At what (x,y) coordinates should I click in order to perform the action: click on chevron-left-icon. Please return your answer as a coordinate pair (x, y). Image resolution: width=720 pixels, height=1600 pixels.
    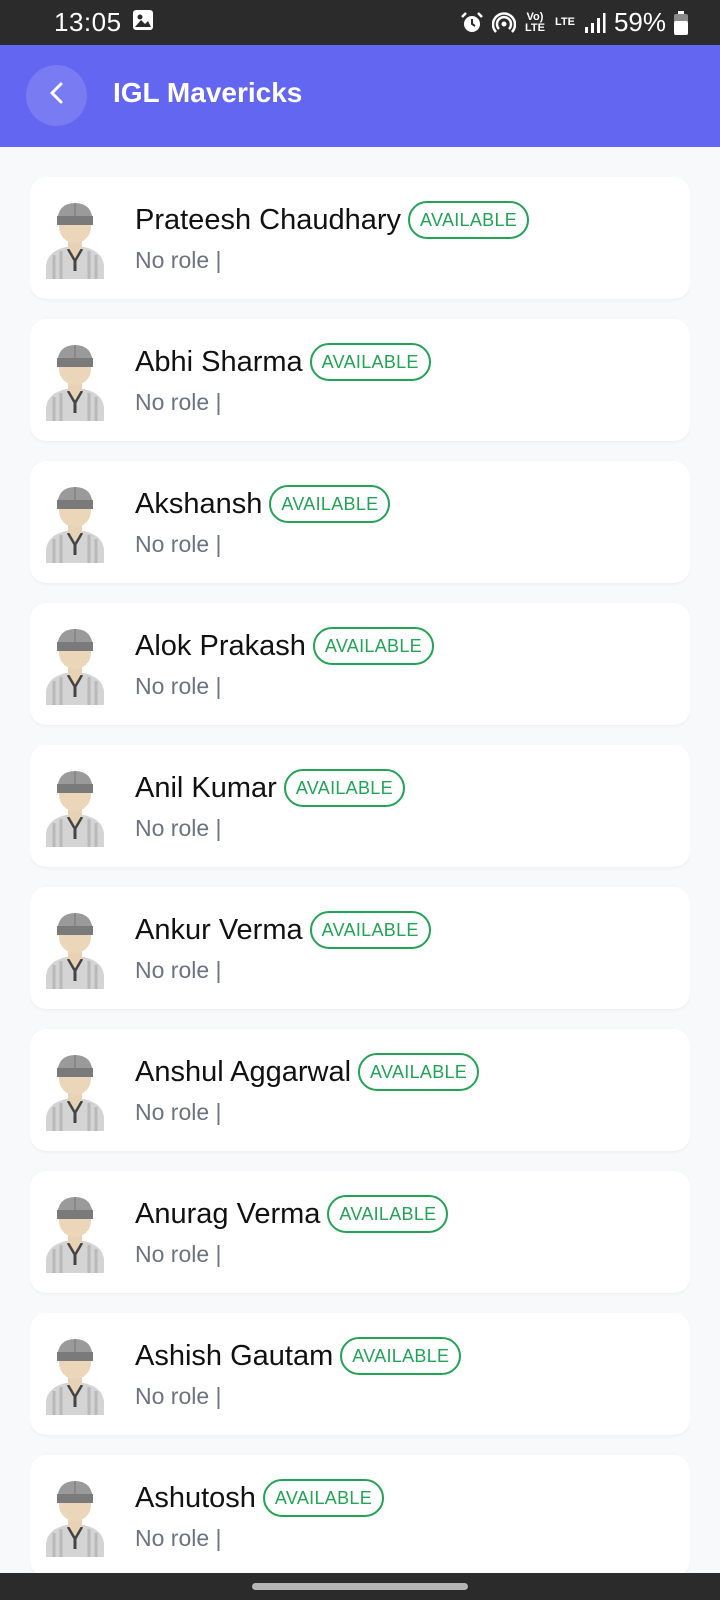
    Looking at the image, I should click on (57, 95).